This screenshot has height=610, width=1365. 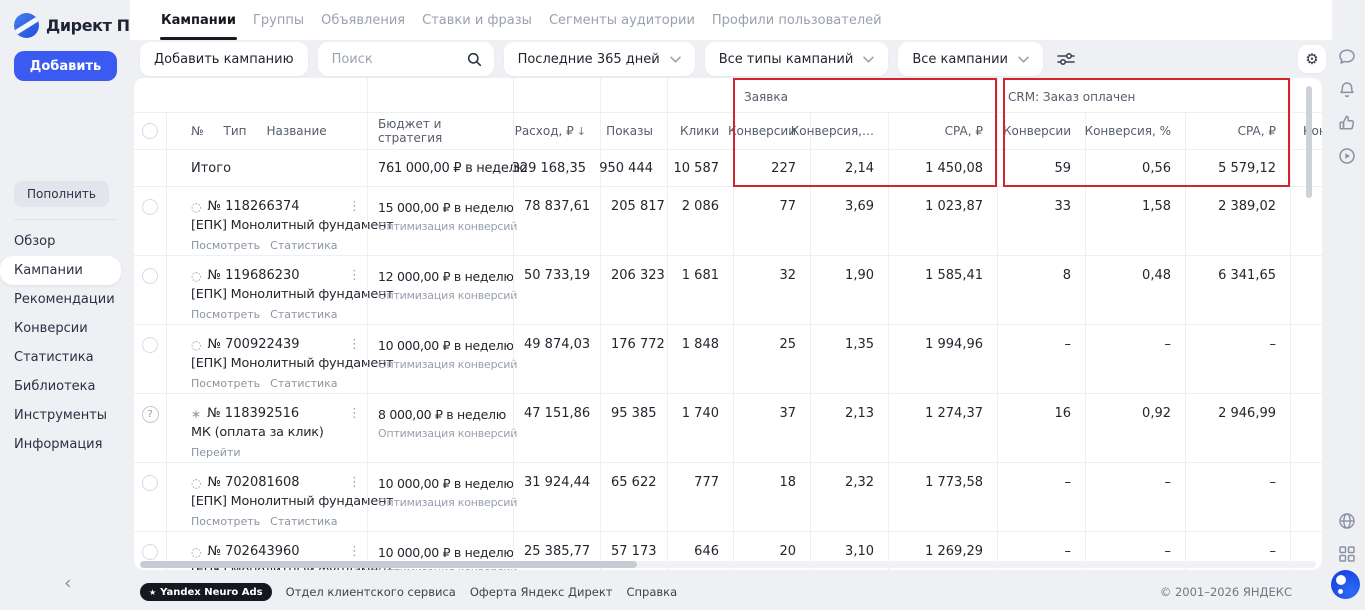 I want to click on cell-convpct2: 1,58, so click(x=1135, y=221).